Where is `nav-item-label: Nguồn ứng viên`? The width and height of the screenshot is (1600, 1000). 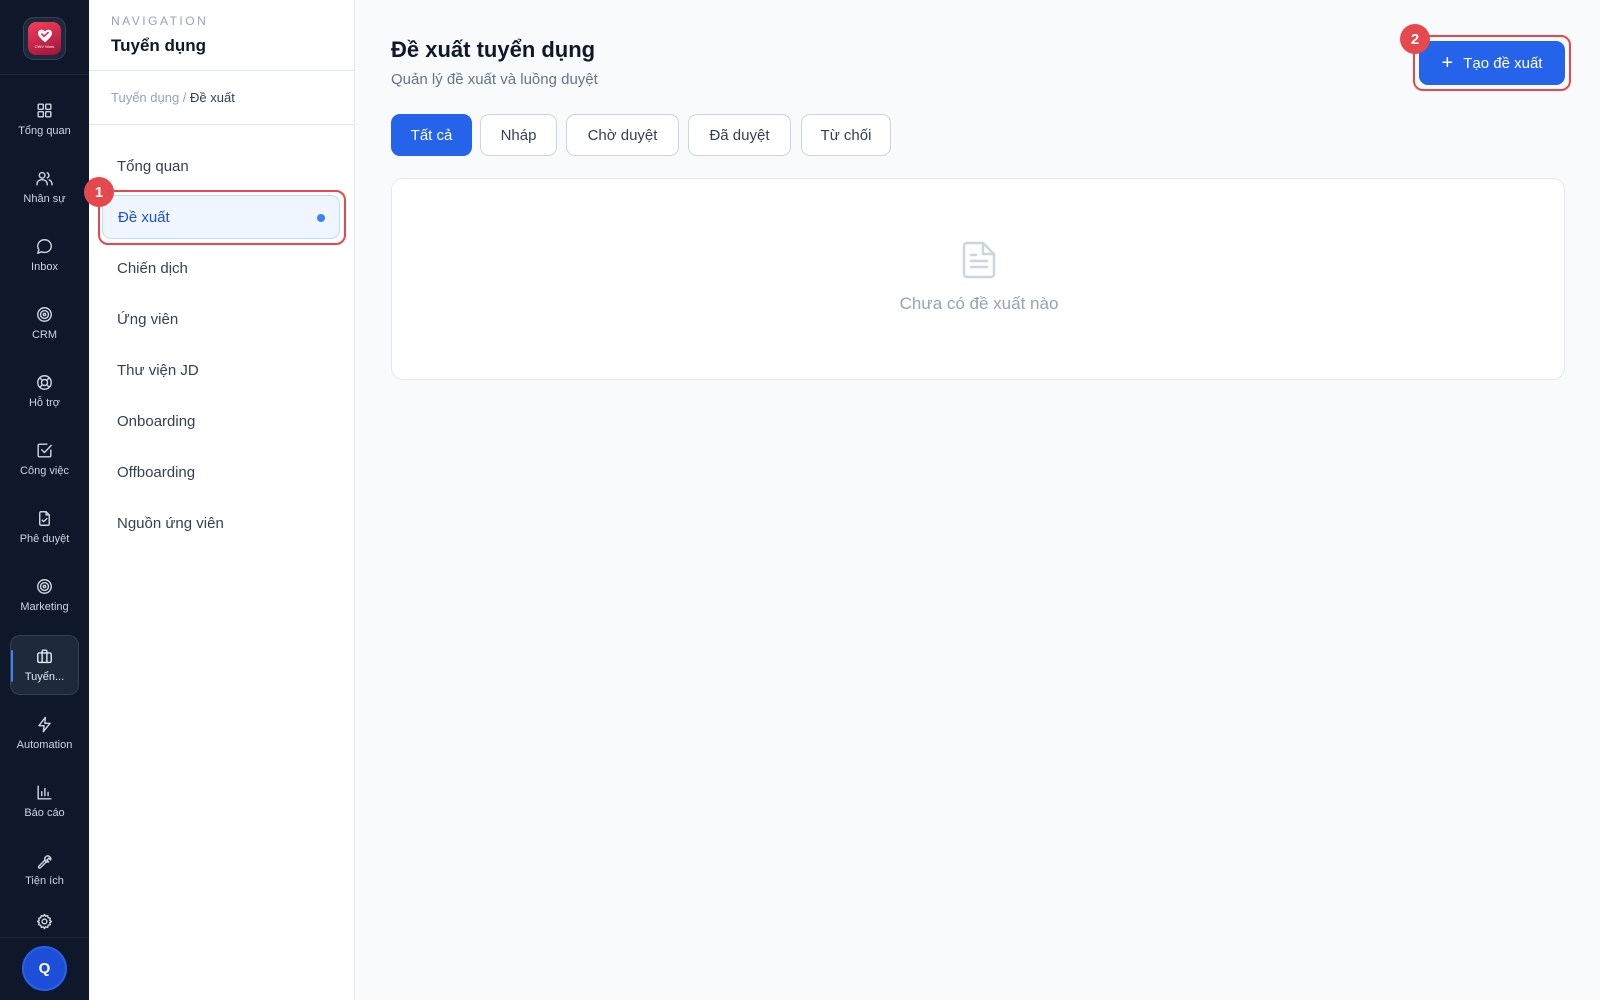 nav-item-label: Nguồn ứng viên is located at coordinates (170, 523).